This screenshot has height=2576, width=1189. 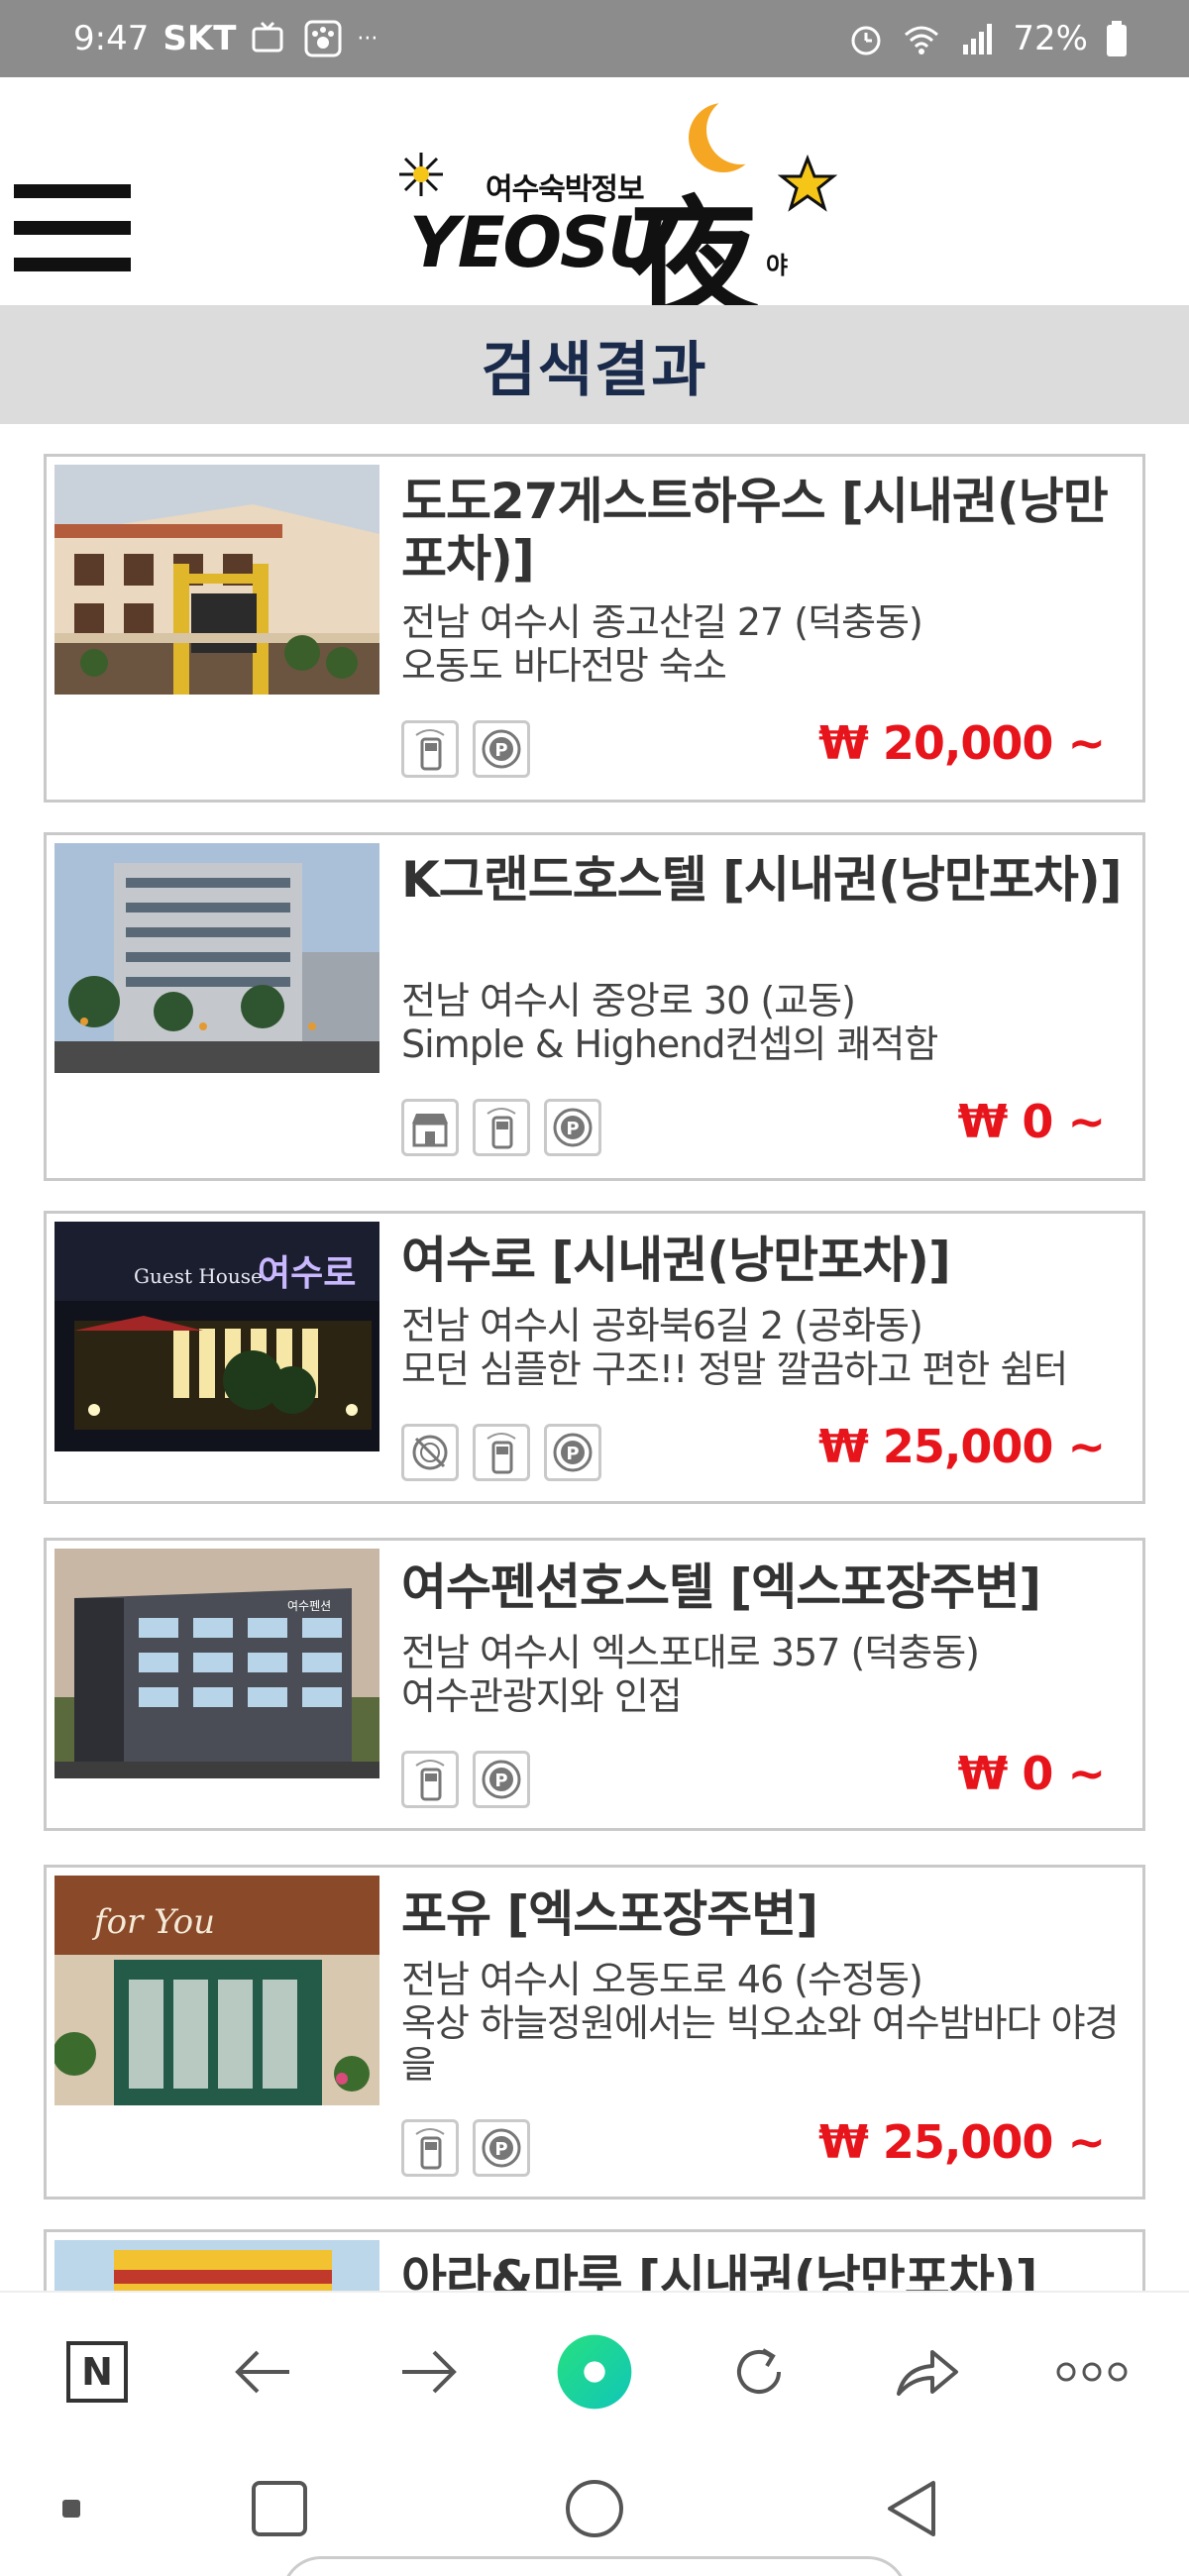 What do you see at coordinates (761, 2044) in the screenshot?
I see `listing-description: 옥상 하늘정원에서는 빅오쇼와 여수밤바다 야경을` at bounding box center [761, 2044].